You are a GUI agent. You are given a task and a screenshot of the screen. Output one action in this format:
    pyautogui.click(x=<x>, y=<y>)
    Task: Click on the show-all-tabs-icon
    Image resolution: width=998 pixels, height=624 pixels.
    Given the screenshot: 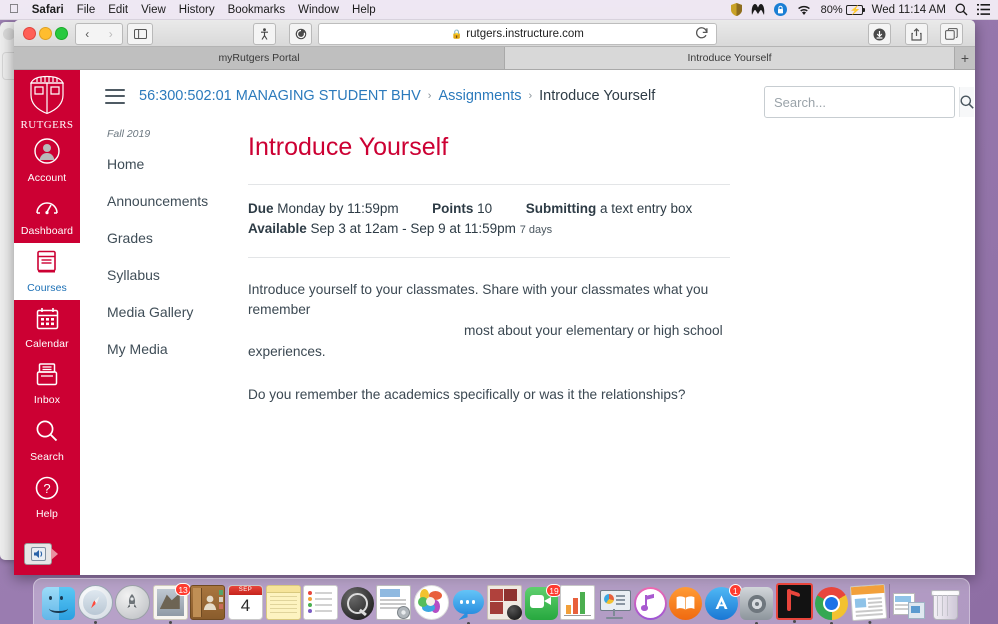 What is the action you would take?
    pyautogui.click(x=951, y=34)
    